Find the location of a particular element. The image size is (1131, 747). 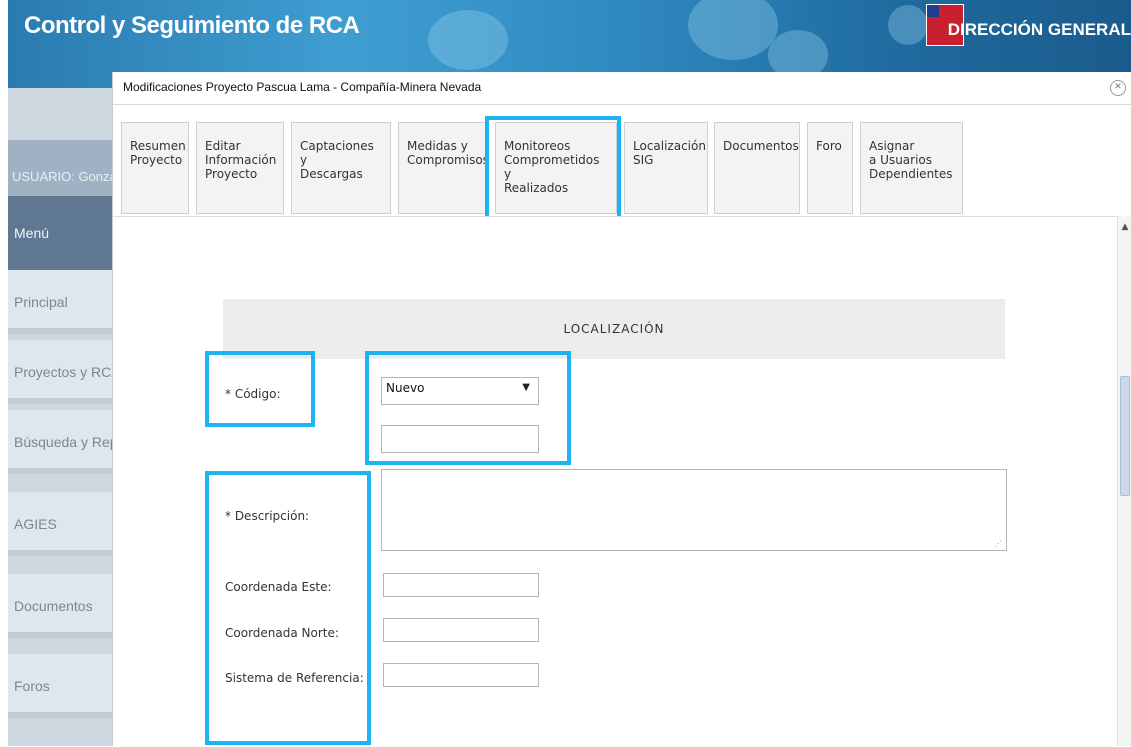

menu-header: Menú is located at coordinates (64, 233).